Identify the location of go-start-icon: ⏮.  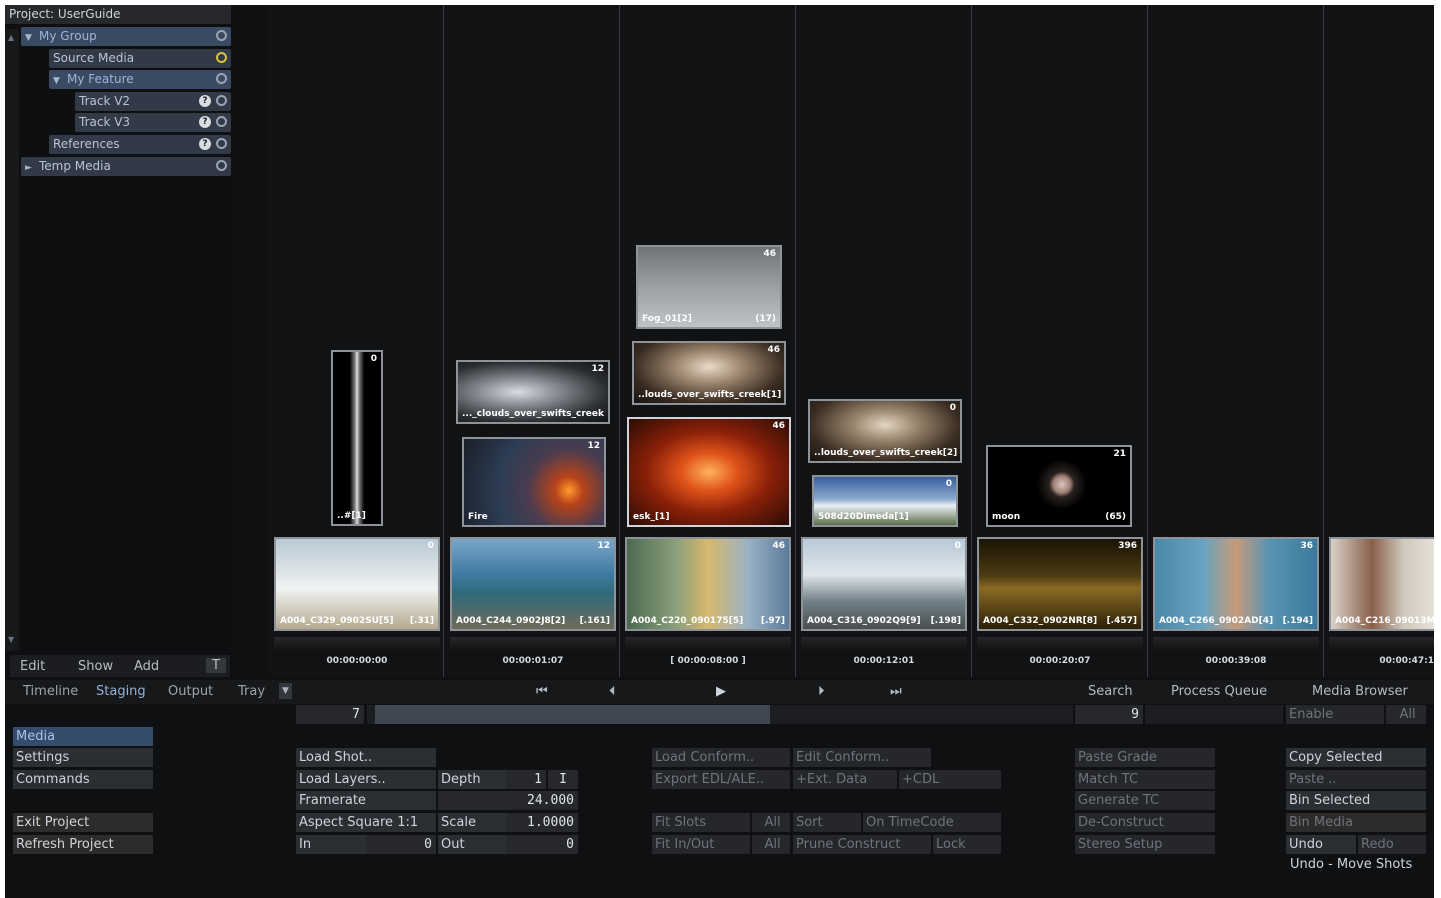
(542, 691).